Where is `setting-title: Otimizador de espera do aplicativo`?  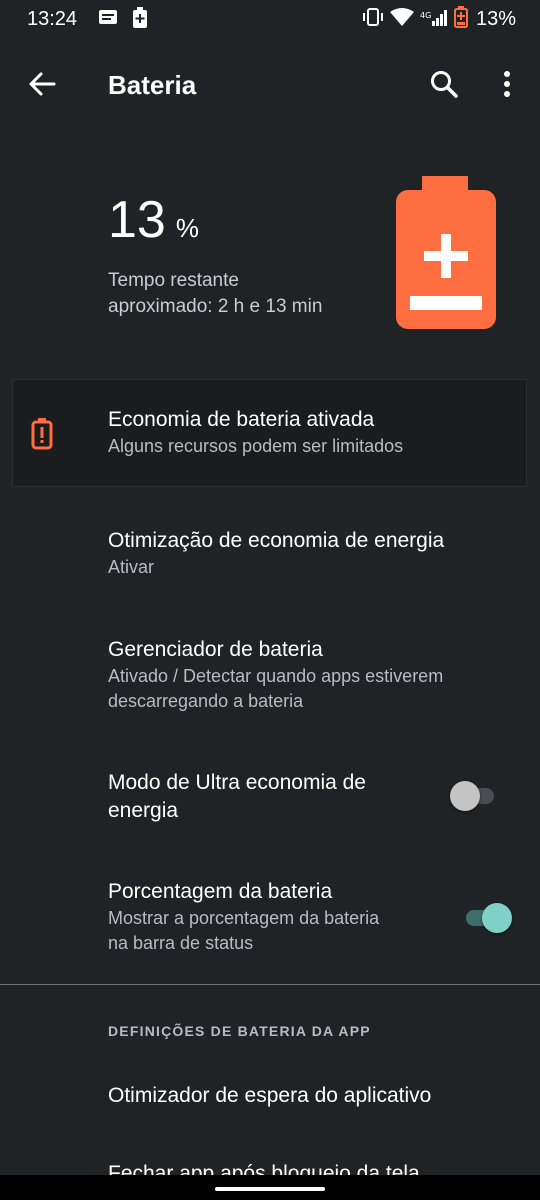 setting-title: Otimizador de espera do aplicativo is located at coordinates (270, 1095).